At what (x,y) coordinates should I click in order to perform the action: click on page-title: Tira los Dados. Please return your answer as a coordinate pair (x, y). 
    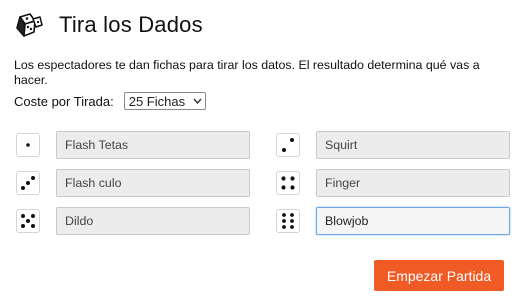
    Looking at the image, I should click on (131, 24).